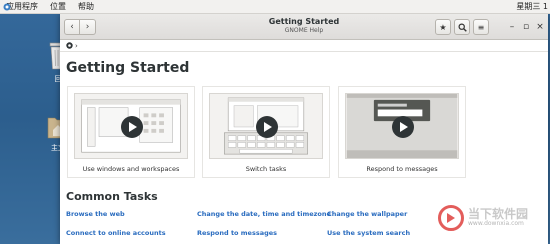 The height and width of the screenshot is (244, 550). What do you see at coordinates (128, 68) in the screenshot?
I see `page-title: Getting Started` at bounding box center [128, 68].